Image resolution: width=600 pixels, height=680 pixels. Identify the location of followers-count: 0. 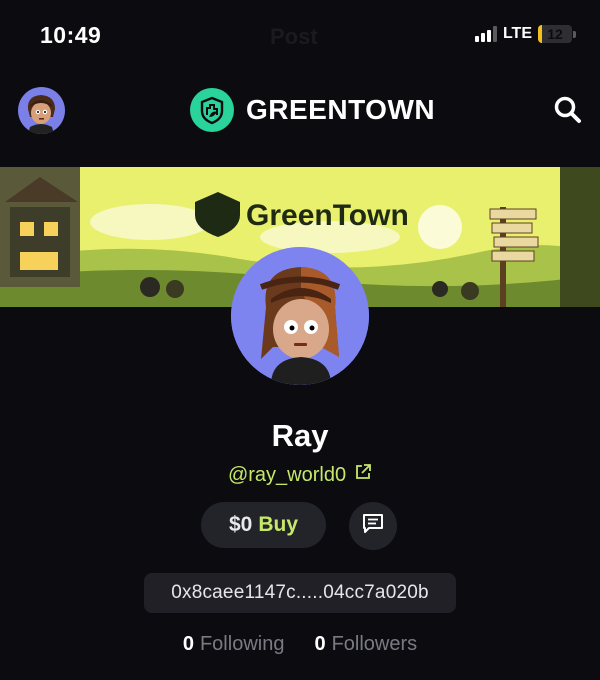
(320, 644).